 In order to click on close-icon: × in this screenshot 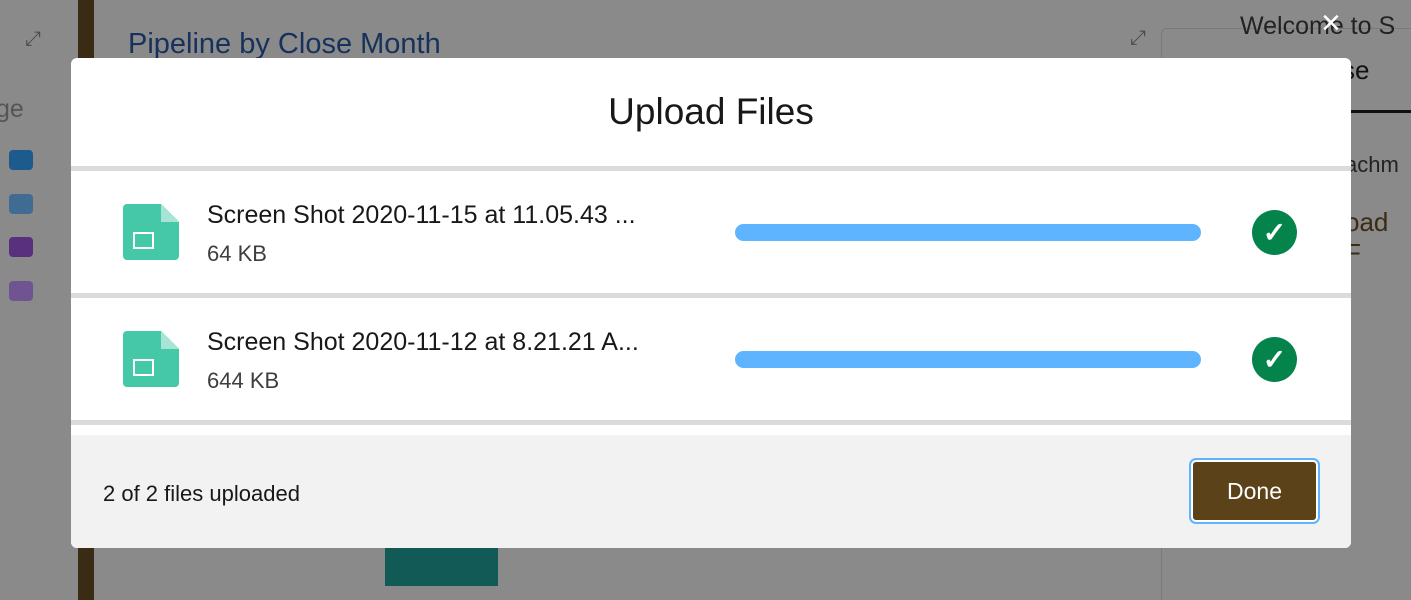, I will do `click(1331, 23)`.